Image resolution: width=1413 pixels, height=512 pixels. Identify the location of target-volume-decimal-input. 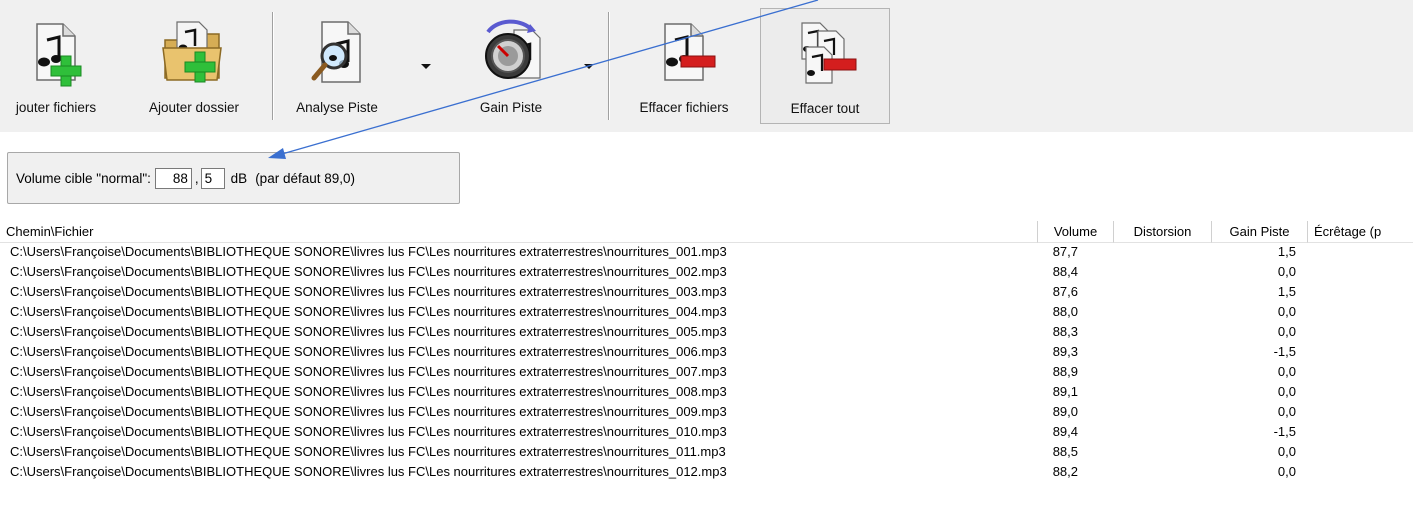
(212, 178).